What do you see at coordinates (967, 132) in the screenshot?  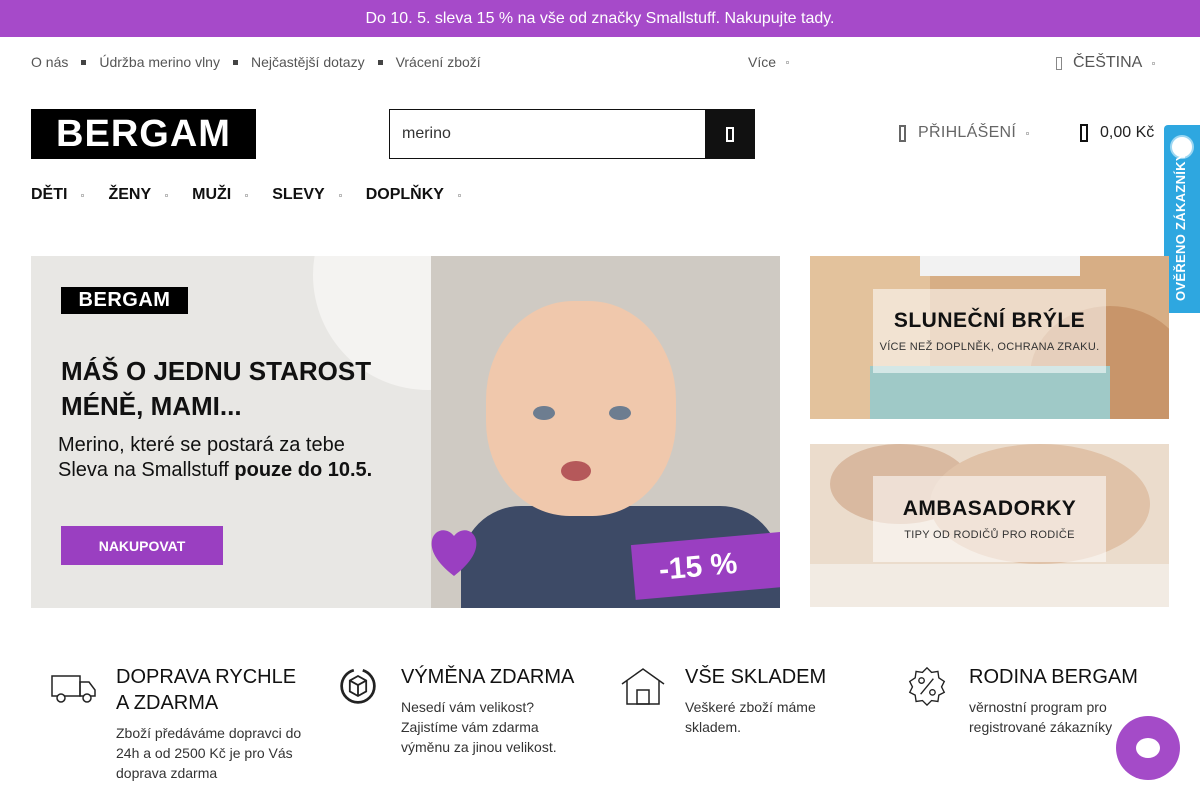 I see `login-label: PŘIHLÁŠENÍ` at bounding box center [967, 132].